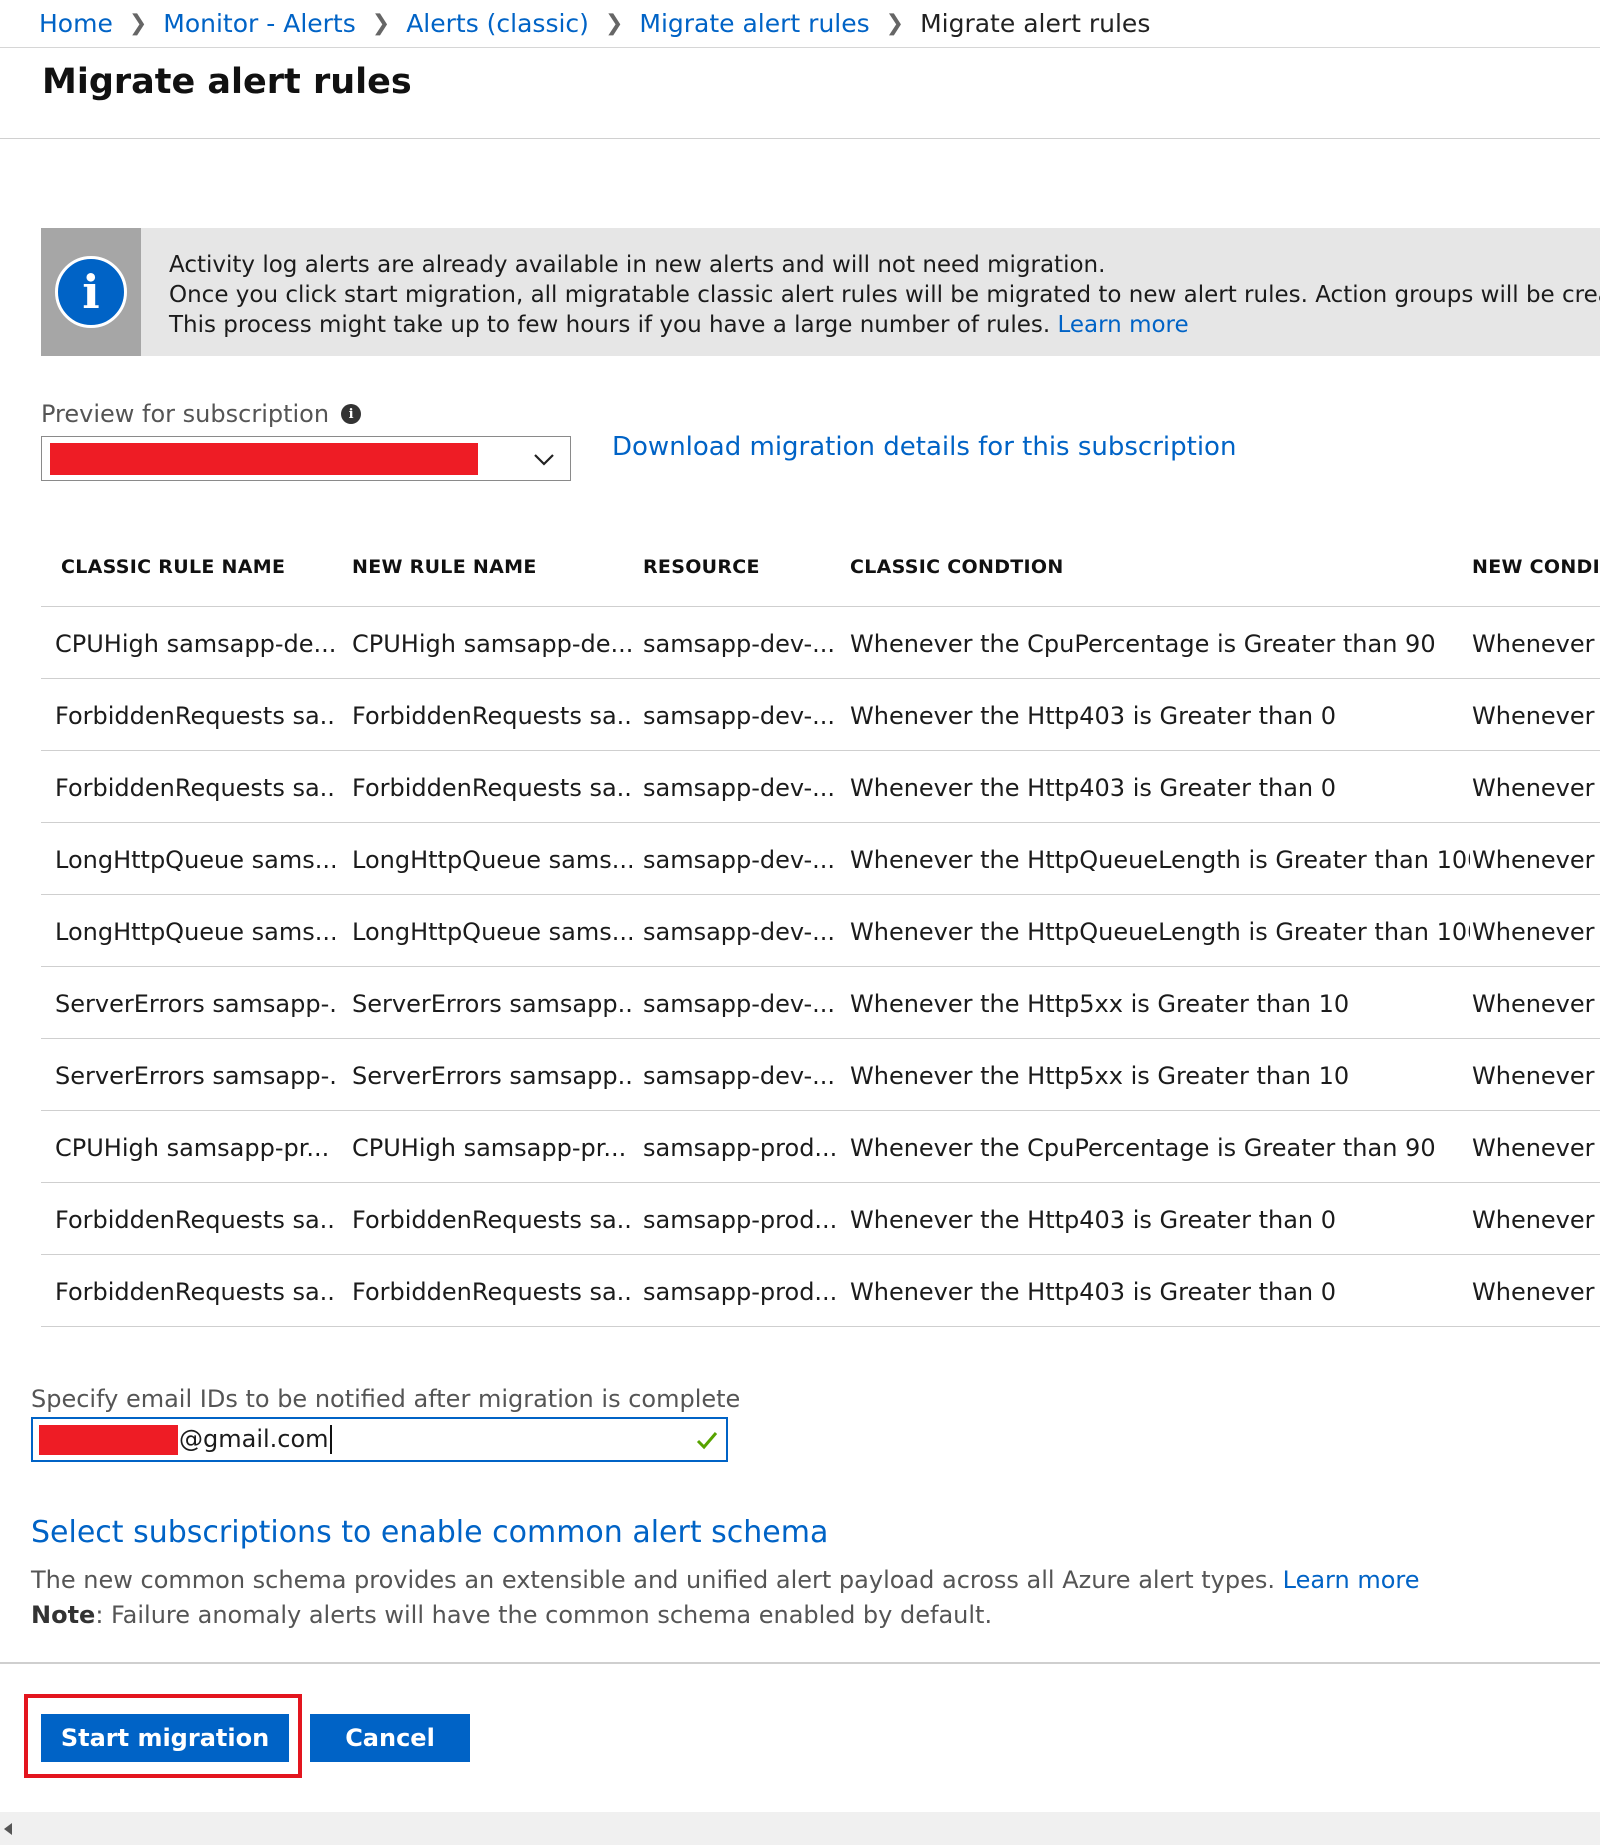 This screenshot has width=1600, height=1845. I want to click on start-migration-button: Start migration, so click(165, 1738).